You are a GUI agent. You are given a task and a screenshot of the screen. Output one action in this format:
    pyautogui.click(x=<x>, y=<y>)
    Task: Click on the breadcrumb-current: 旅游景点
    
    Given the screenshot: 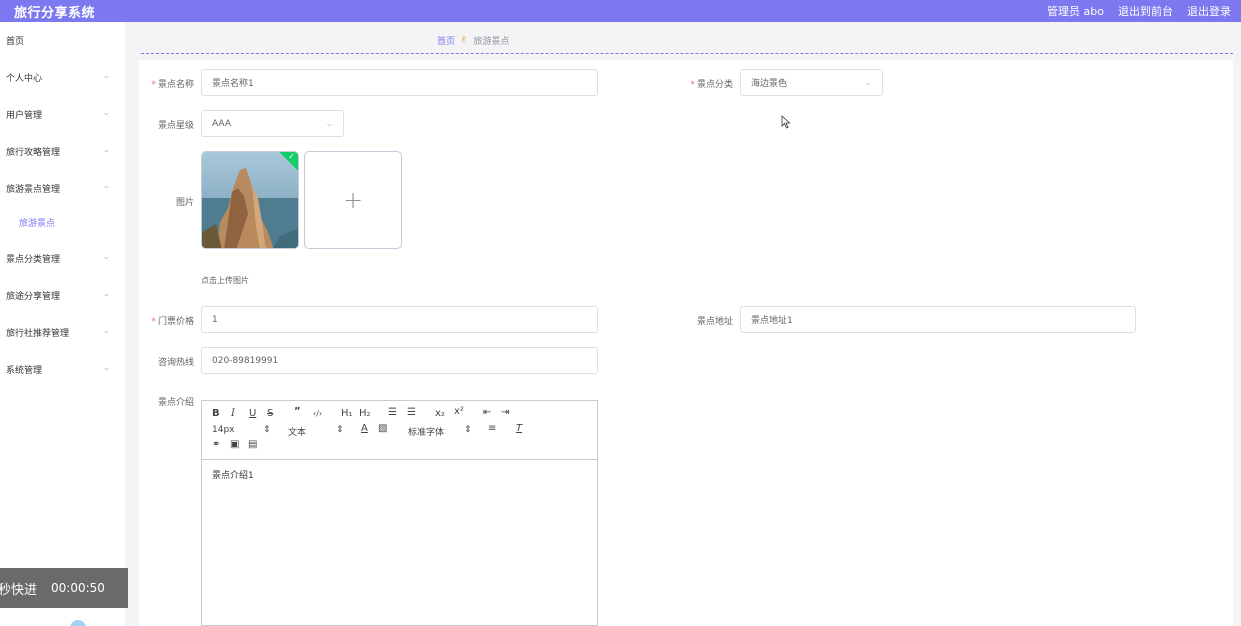 What is the action you would take?
    pyautogui.click(x=491, y=42)
    